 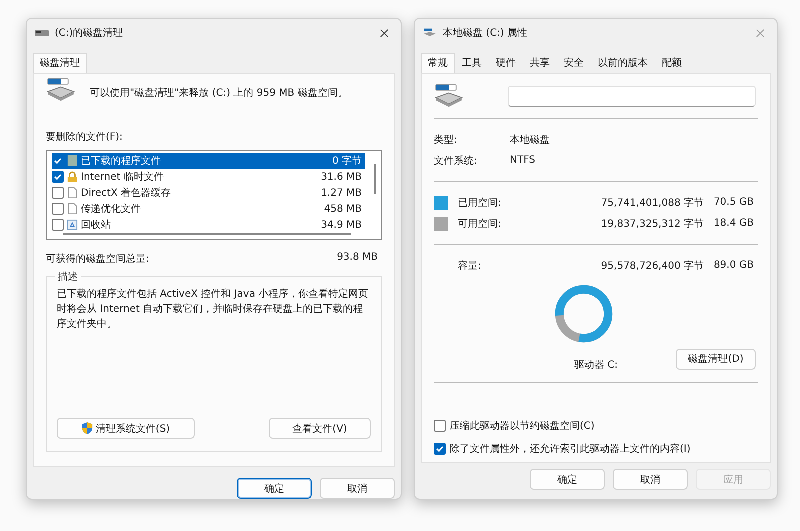 What do you see at coordinates (342, 193) in the screenshot?
I see `file-size: 1.27 MB` at bounding box center [342, 193].